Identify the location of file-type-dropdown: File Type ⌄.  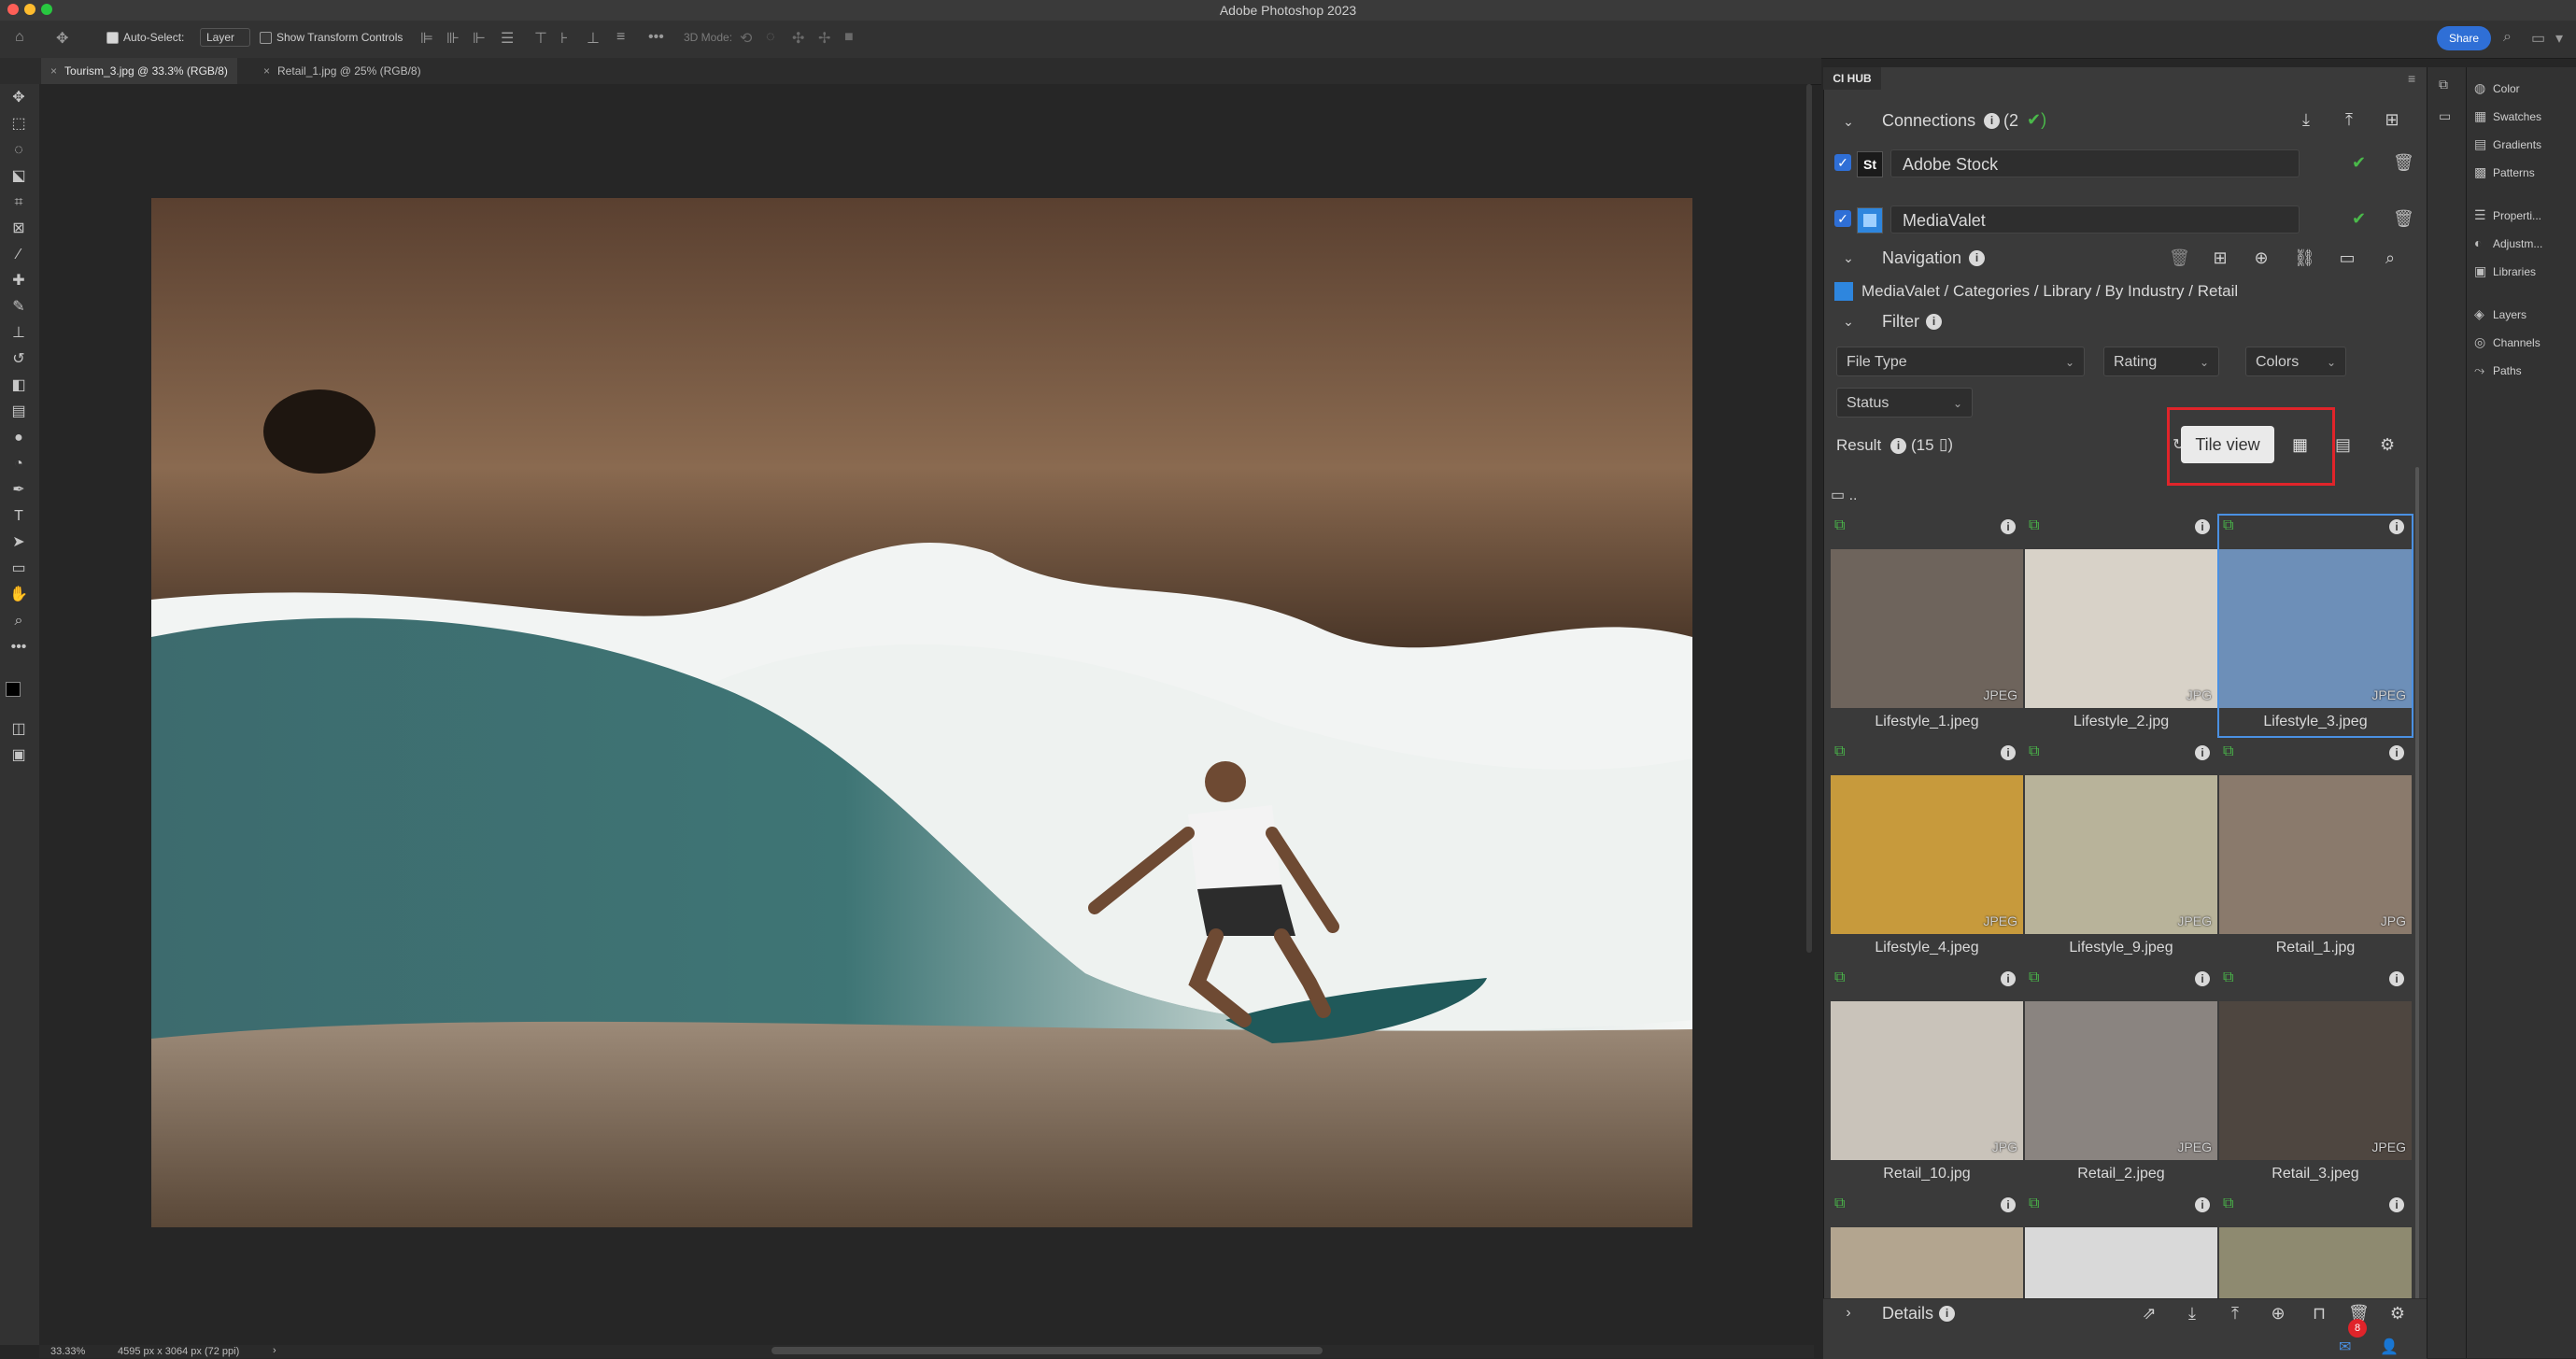
(1960, 361).